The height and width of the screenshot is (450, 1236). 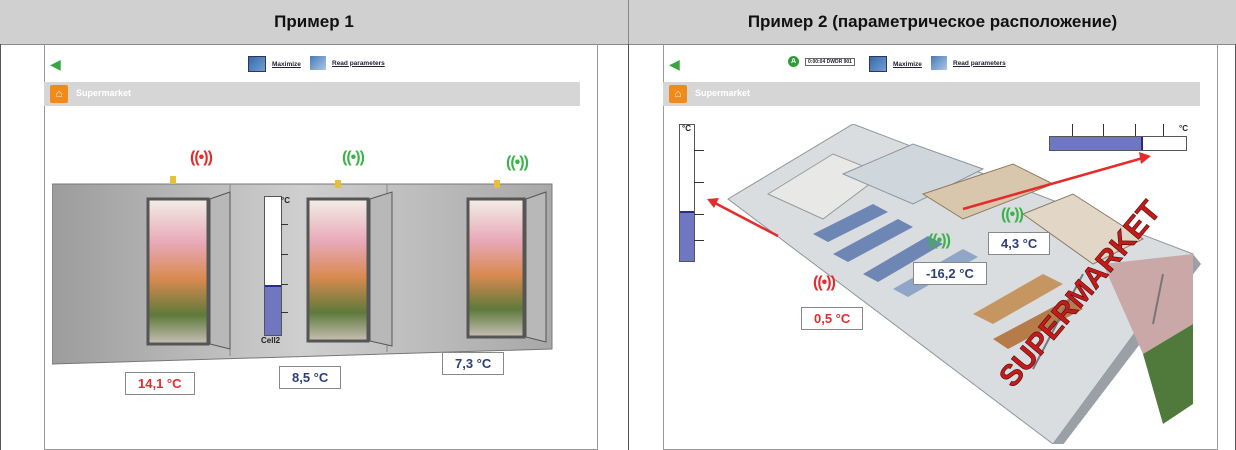 I want to click on column-header-2: Пример 2 (параметрическое расположение), so click(x=932, y=22).